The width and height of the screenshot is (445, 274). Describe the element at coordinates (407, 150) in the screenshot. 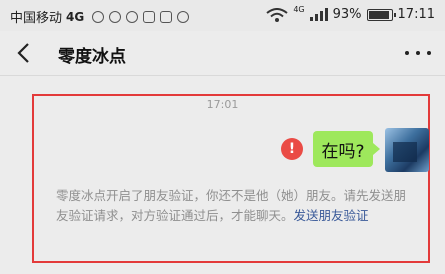

I see `avatar` at that location.